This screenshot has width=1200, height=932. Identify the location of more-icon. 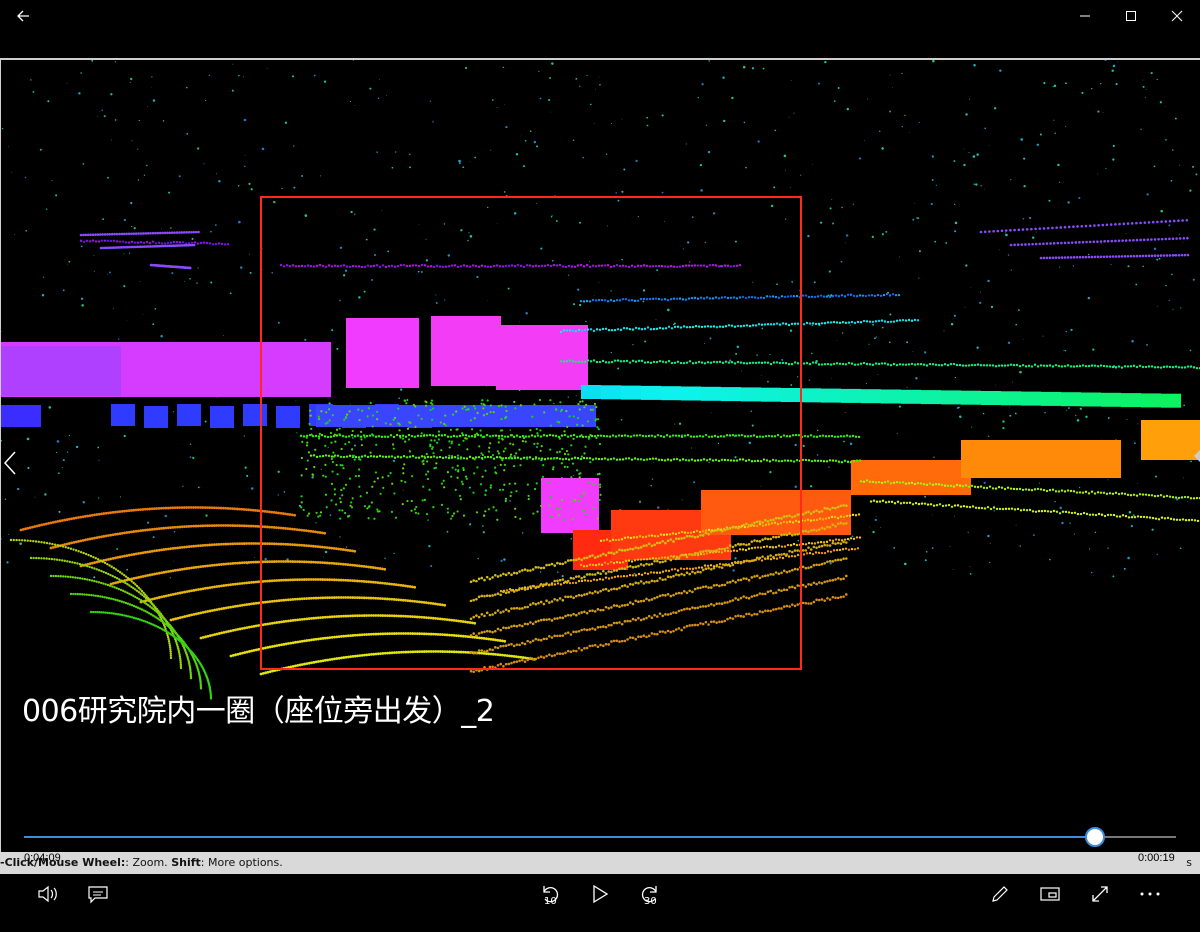
(1150, 894).